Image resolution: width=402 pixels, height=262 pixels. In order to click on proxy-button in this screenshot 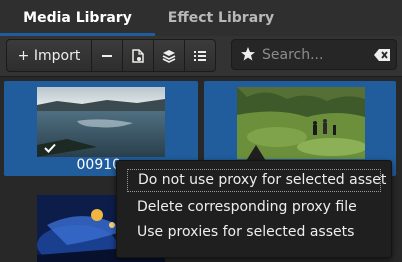, I will do `click(169, 55)`.